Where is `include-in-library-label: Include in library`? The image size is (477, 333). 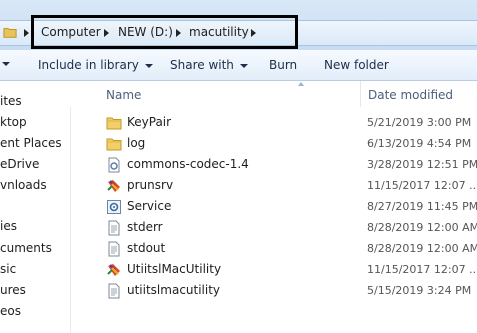
include-in-library-label: Include in library is located at coordinates (88, 65).